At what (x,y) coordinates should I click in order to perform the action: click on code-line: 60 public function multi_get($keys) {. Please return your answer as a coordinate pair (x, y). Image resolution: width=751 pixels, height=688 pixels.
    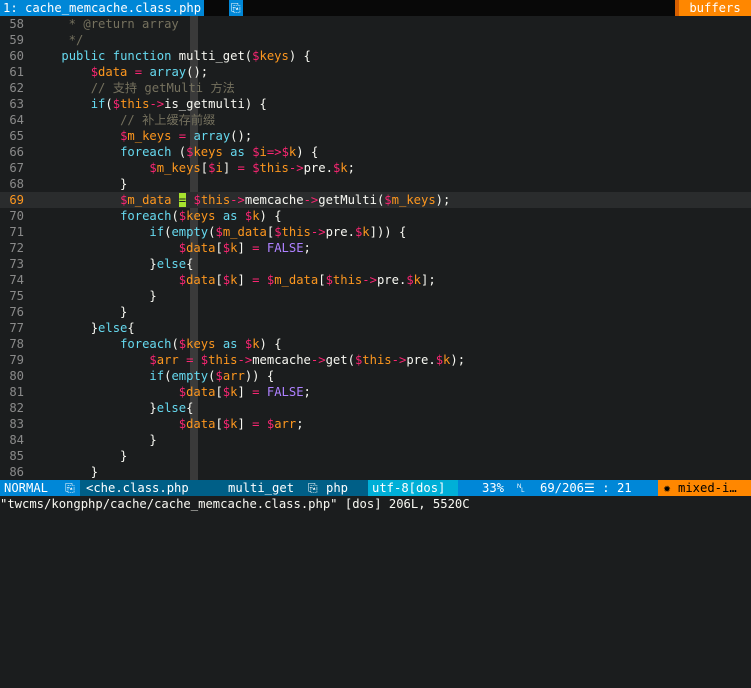
    Looking at the image, I should click on (375, 56).